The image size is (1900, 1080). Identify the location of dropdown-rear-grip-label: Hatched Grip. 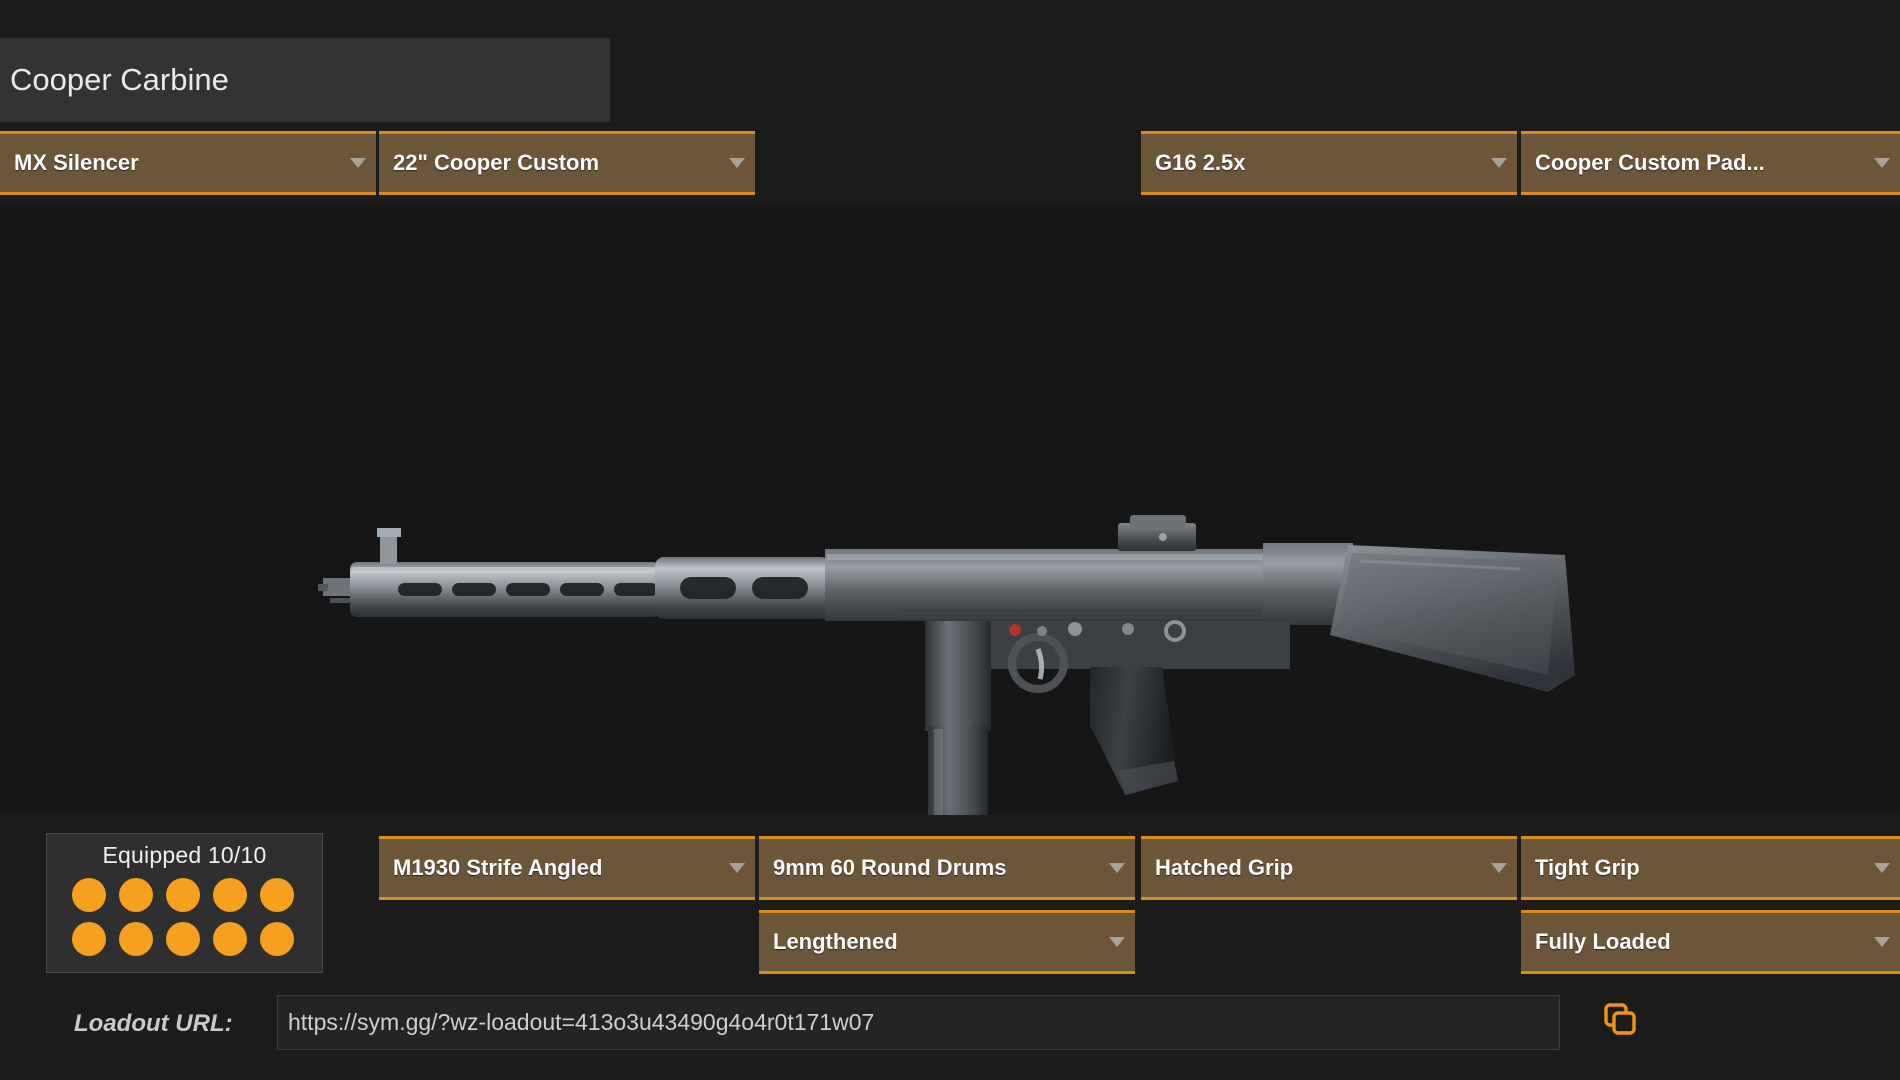
(1224, 867).